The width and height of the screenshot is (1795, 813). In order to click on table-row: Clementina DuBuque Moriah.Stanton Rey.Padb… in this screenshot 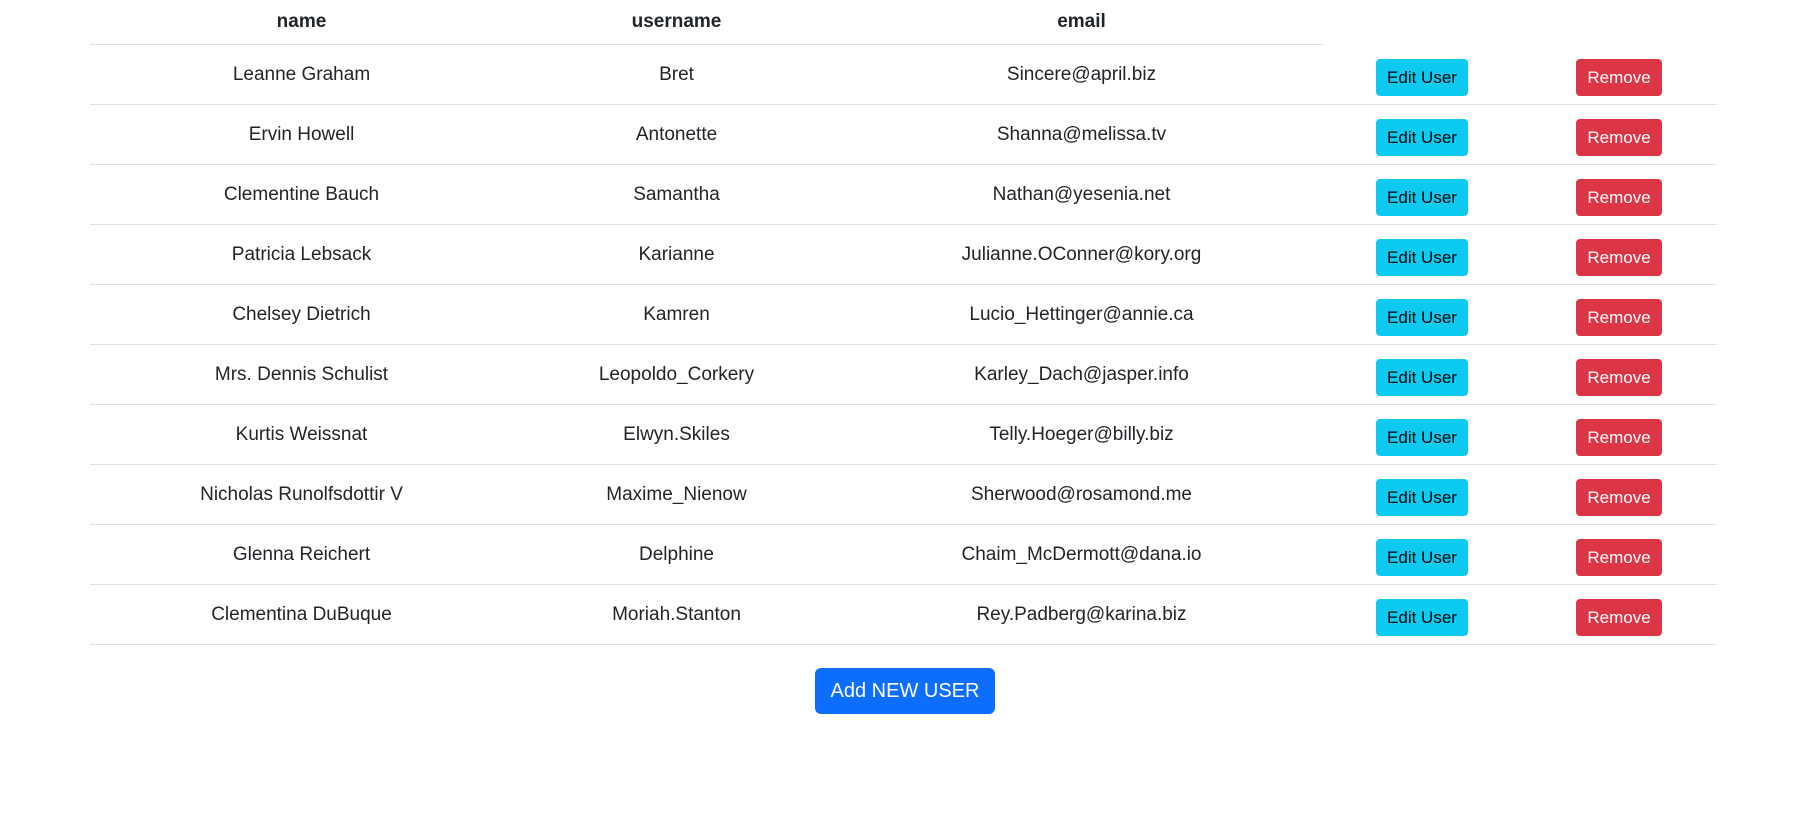, I will do `click(903, 614)`.